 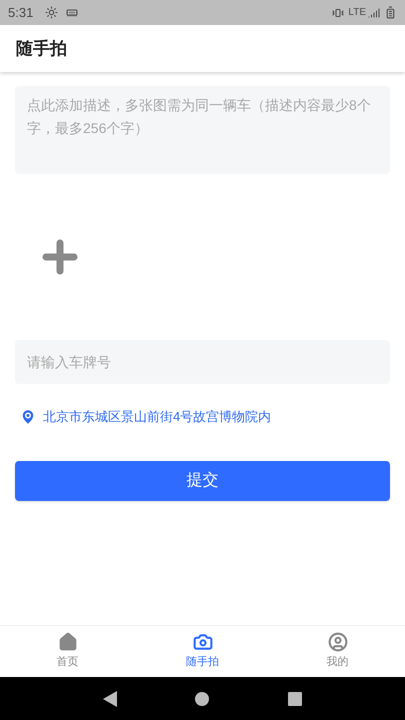 What do you see at coordinates (202, 362) in the screenshot?
I see `plate-number-field: 请输入车牌号` at bounding box center [202, 362].